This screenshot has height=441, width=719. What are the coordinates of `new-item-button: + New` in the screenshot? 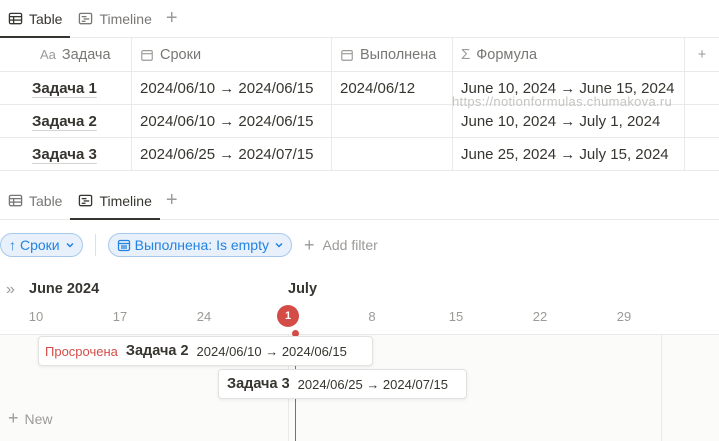 It's located at (30, 418).